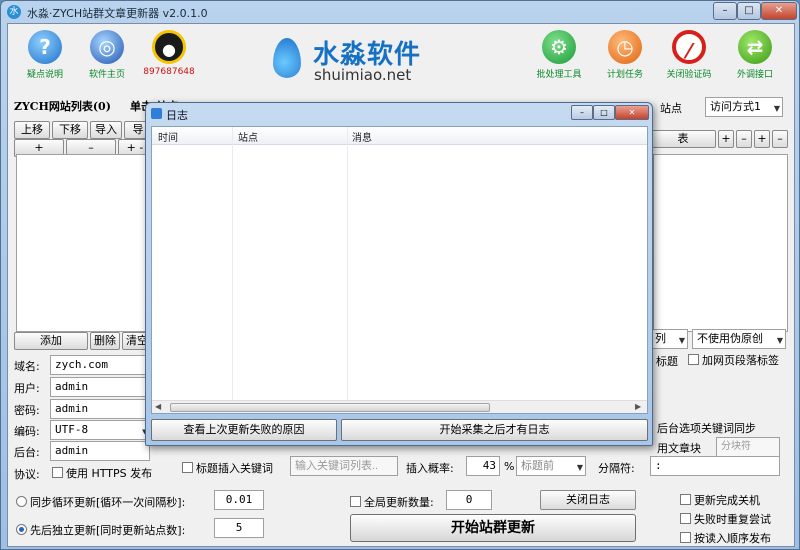 Image resolution: width=800 pixels, height=550 pixels. What do you see at coordinates (749, 11) in the screenshot?
I see `maximize-button: □` at bounding box center [749, 11].